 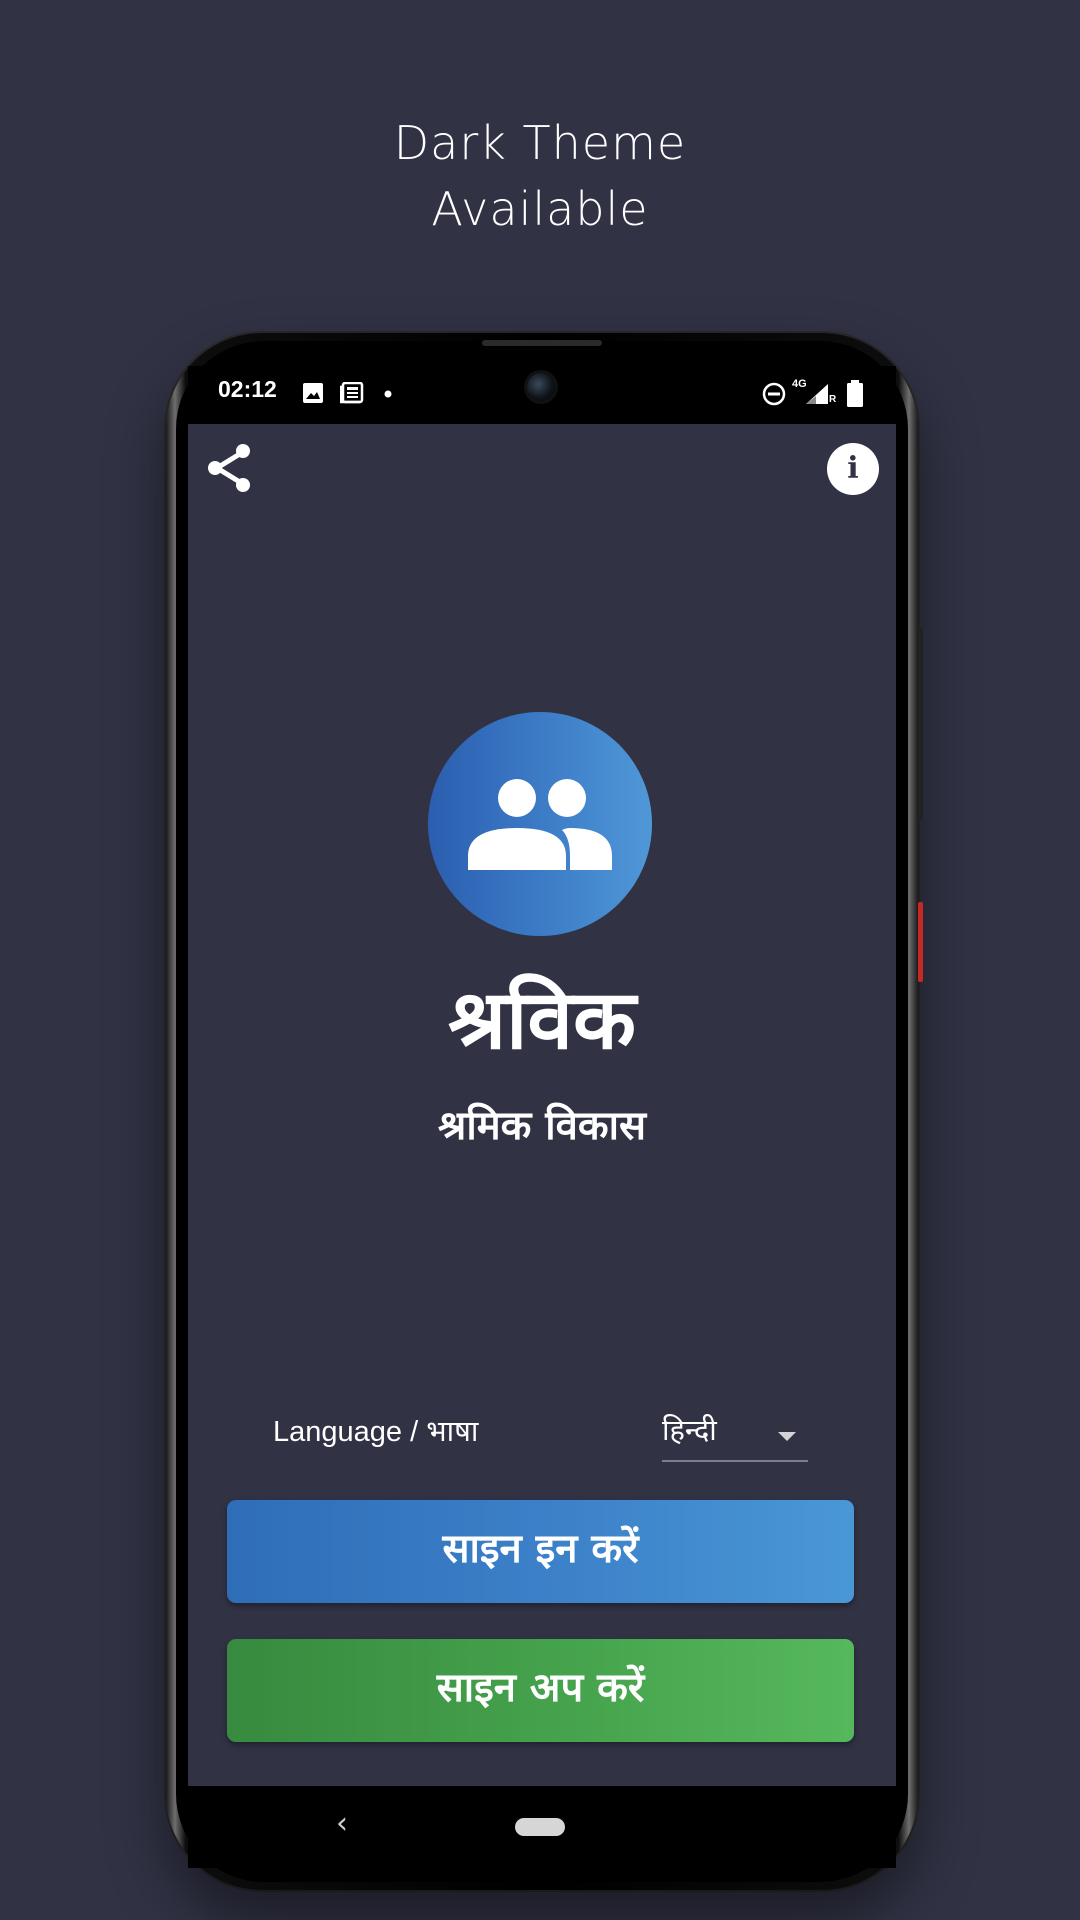 What do you see at coordinates (541, 387) in the screenshot?
I see `front-camera` at bounding box center [541, 387].